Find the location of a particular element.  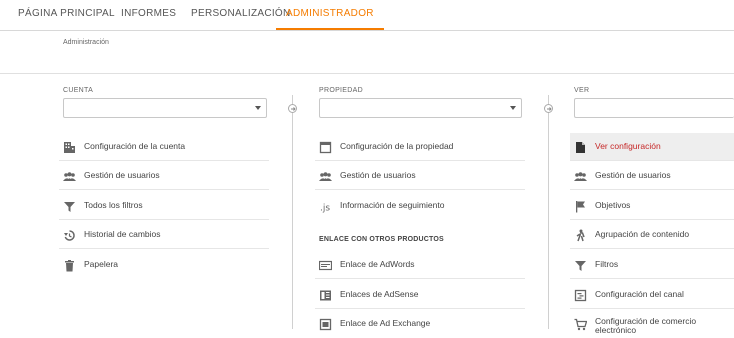

document-icon is located at coordinates (580, 147).